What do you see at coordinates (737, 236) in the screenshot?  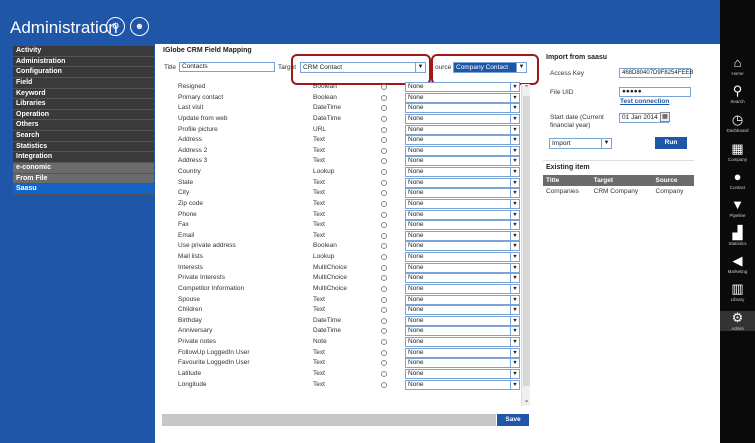 I see `nav-statistics: ▟ Statistics` at bounding box center [737, 236].